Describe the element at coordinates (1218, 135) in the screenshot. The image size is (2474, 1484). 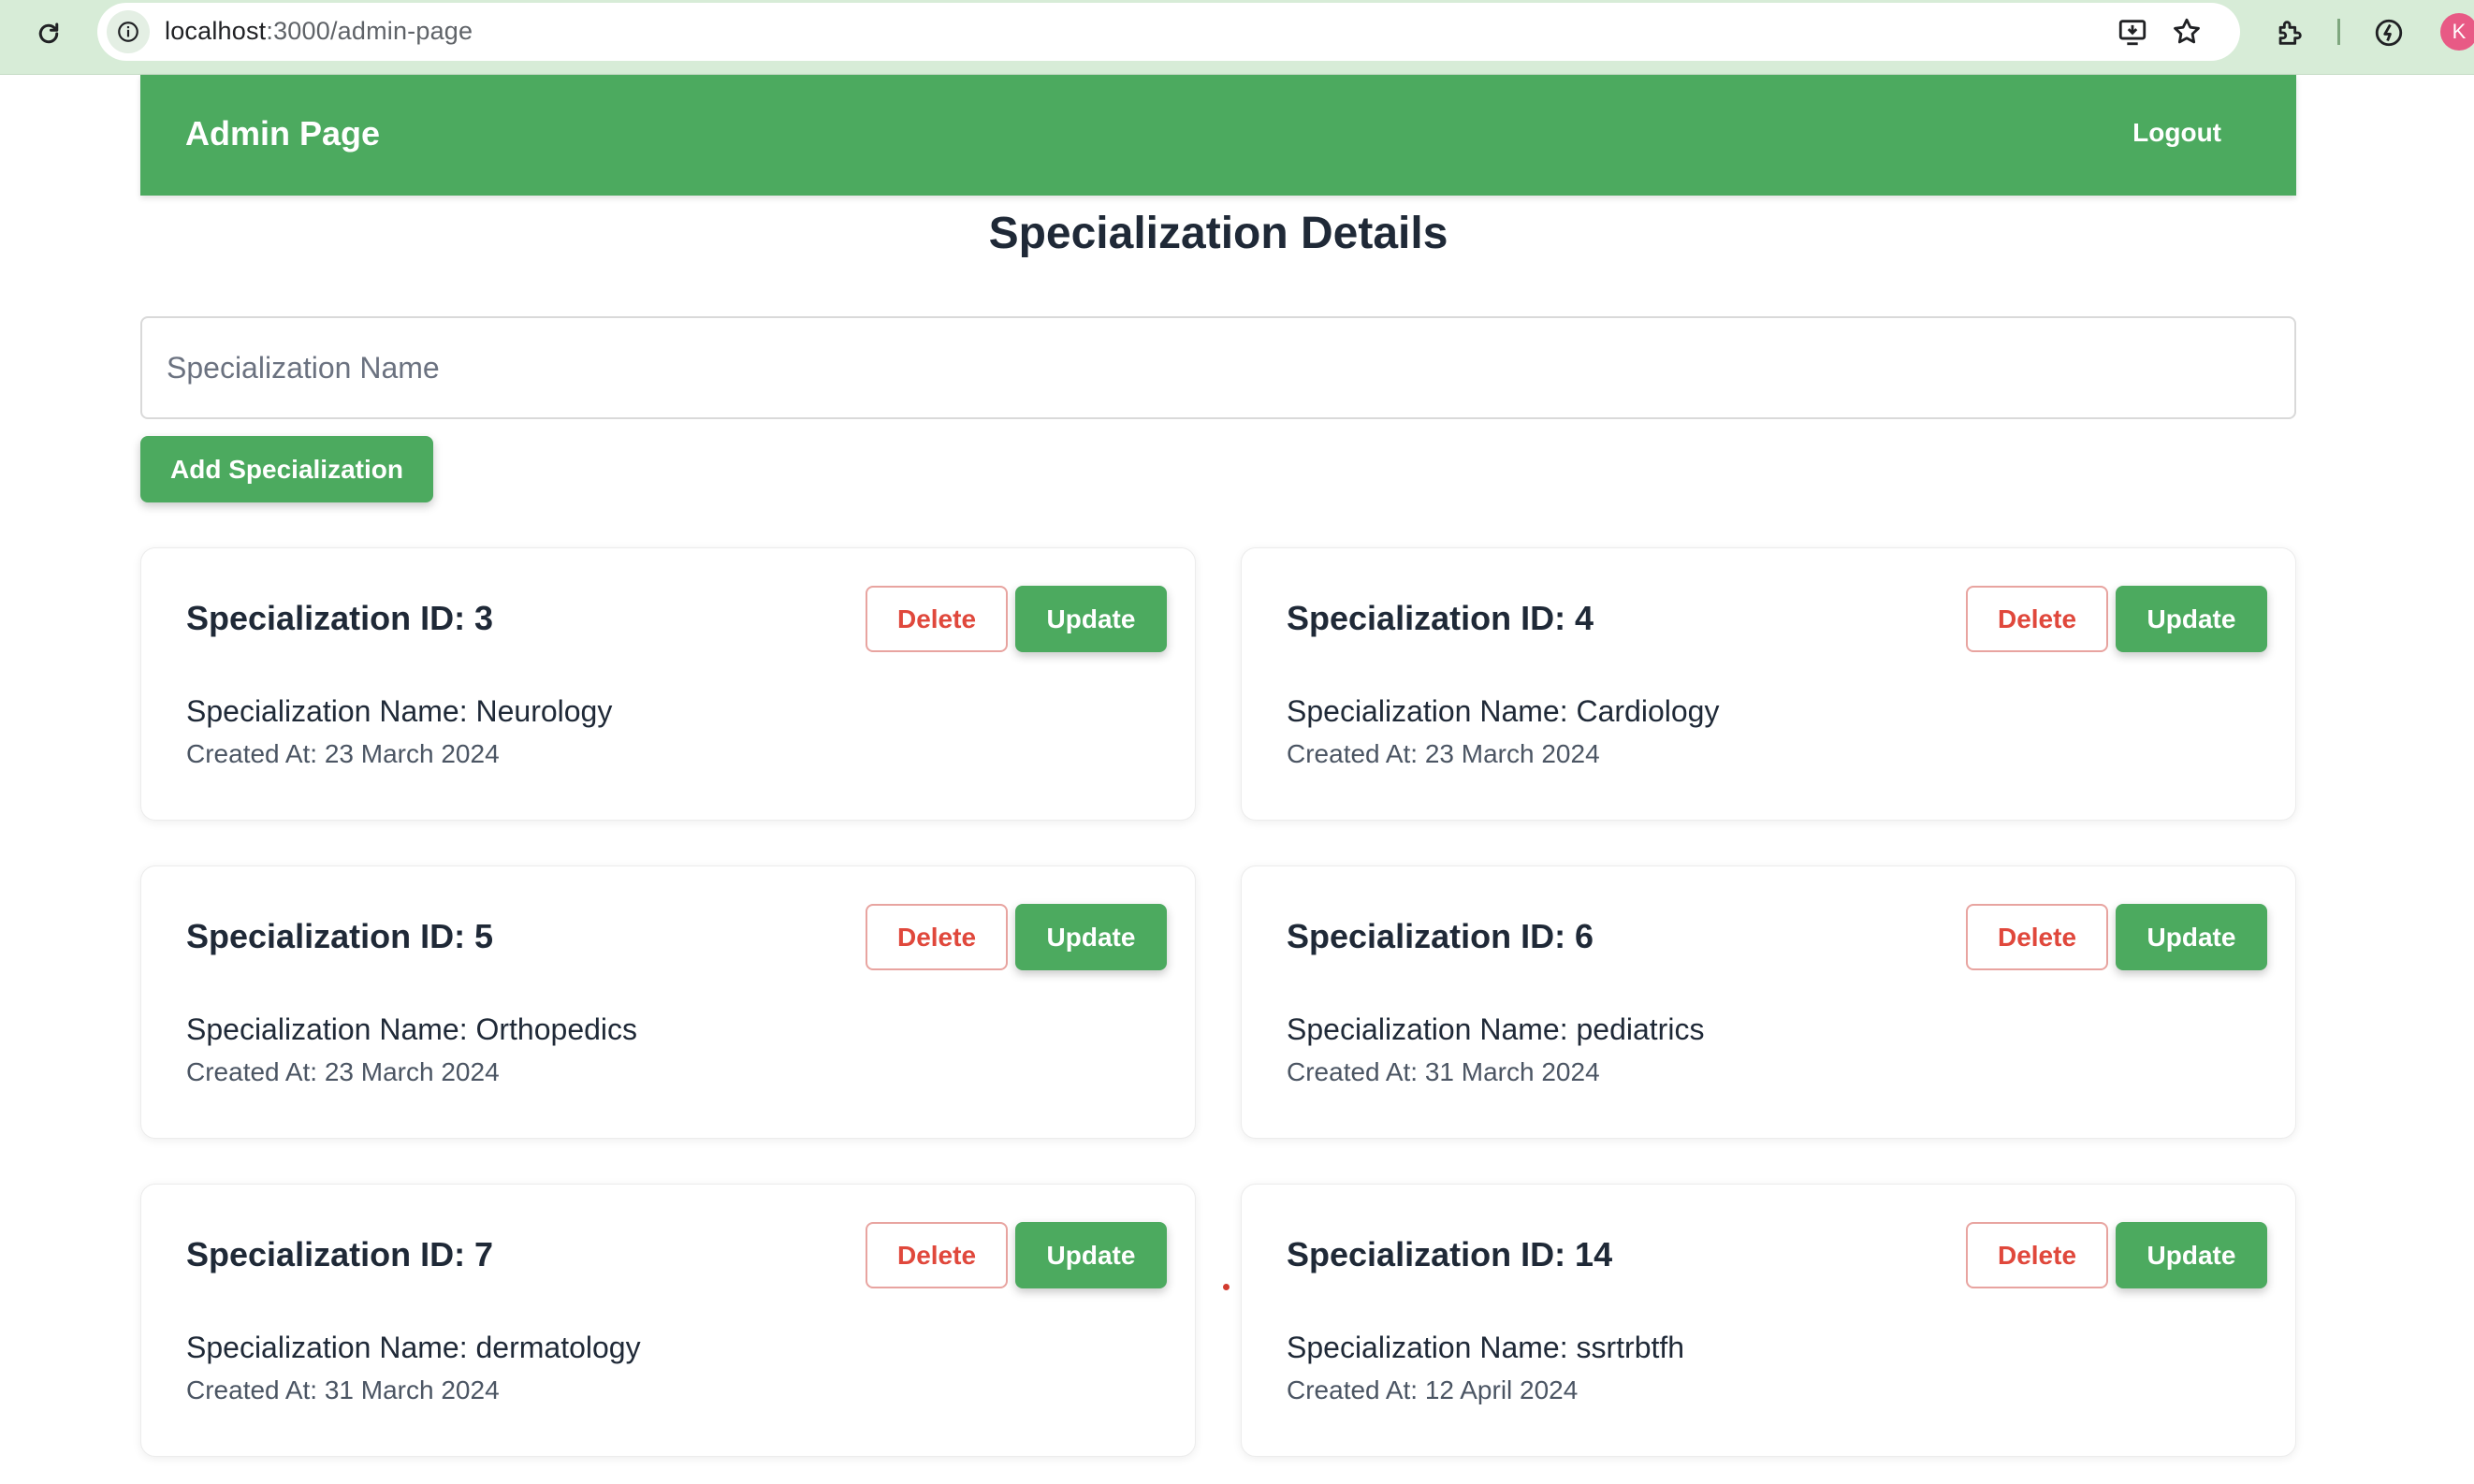
I see `admin-header: Admin Page Logout` at that location.